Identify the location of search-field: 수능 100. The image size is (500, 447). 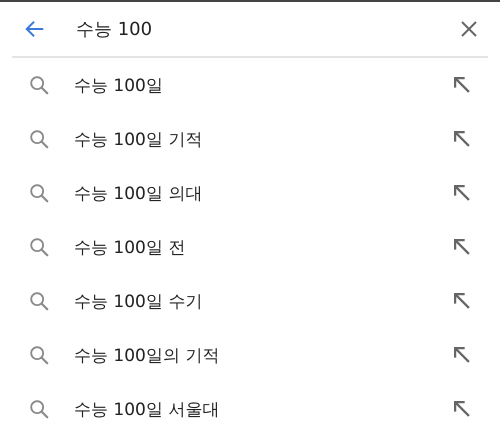
(266, 29).